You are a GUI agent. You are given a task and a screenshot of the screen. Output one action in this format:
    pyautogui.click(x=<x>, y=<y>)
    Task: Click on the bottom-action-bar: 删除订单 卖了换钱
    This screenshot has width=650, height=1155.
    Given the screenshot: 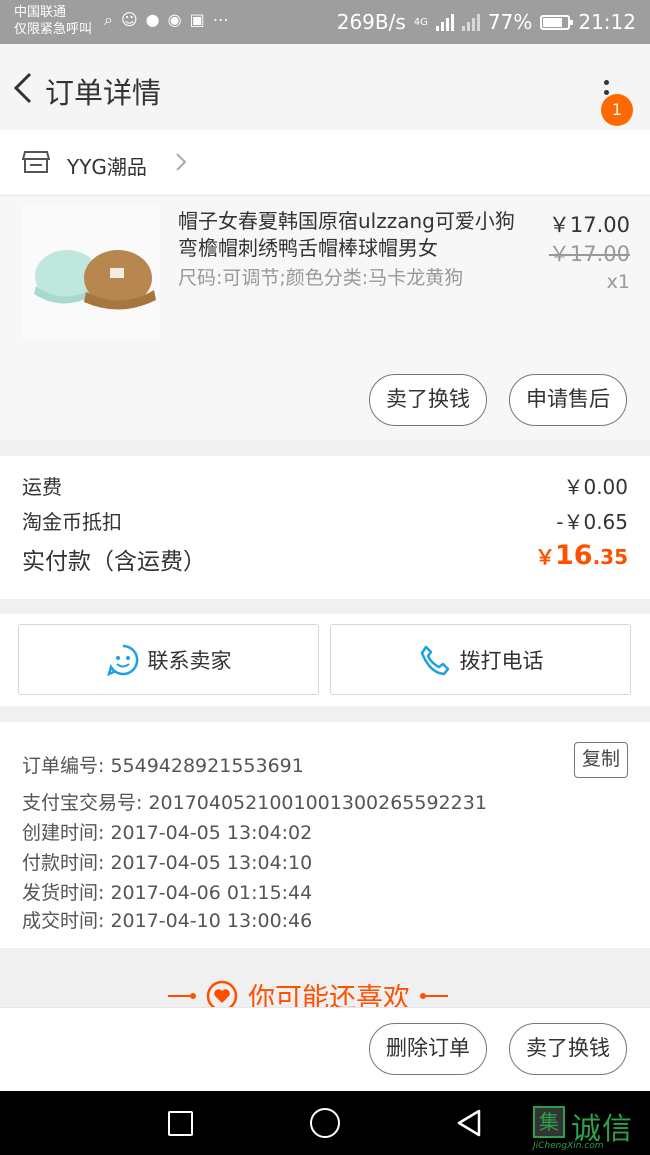 What is the action you would take?
    pyautogui.click(x=325, y=1049)
    